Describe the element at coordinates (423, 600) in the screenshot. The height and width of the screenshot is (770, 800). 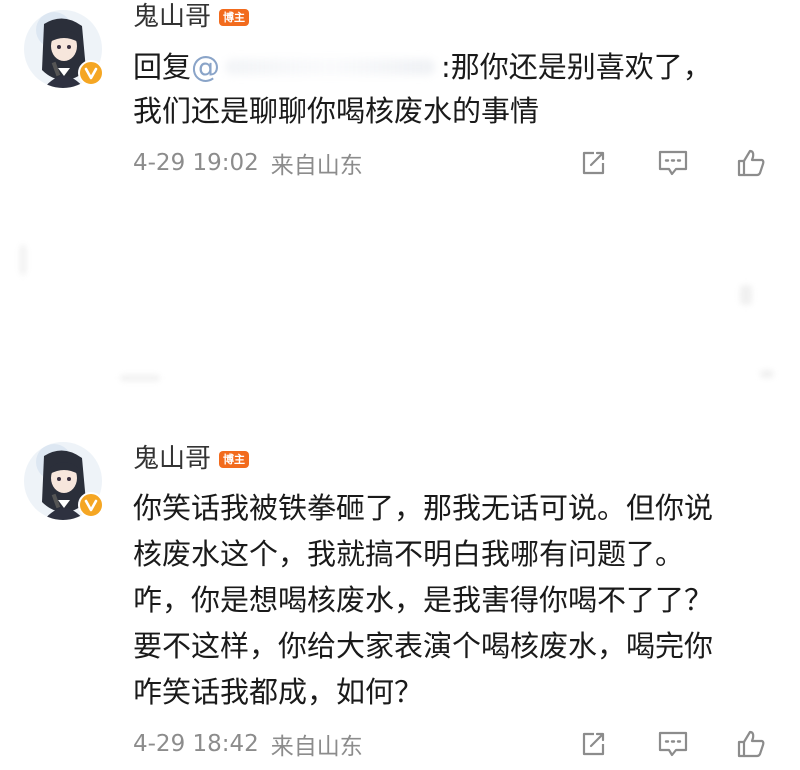
I see `comment-line: 咋，你是想喝核废水，是我害得你喝不了了？` at that location.